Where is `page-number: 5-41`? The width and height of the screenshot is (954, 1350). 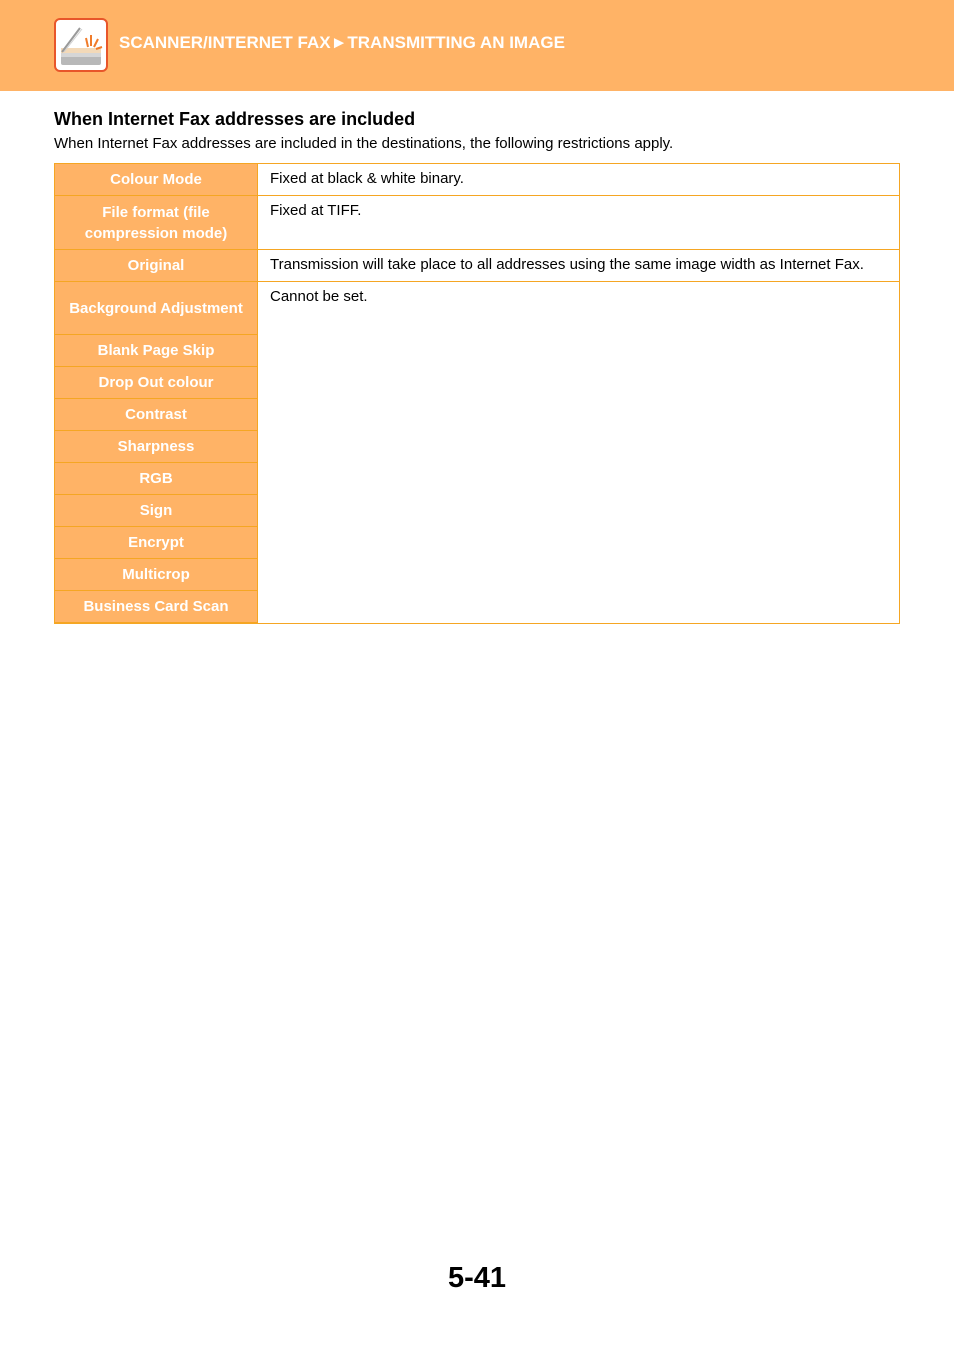 page-number: 5-41 is located at coordinates (477, 1278).